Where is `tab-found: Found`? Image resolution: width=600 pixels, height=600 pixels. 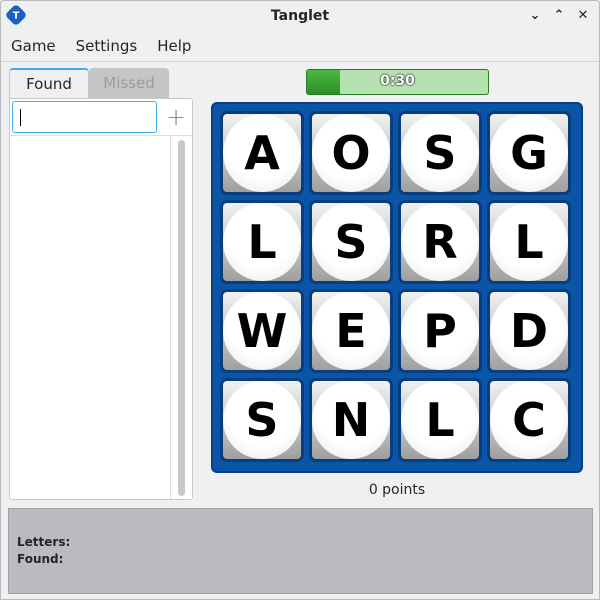 tab-found: Found is located at coordinates (49, 83).